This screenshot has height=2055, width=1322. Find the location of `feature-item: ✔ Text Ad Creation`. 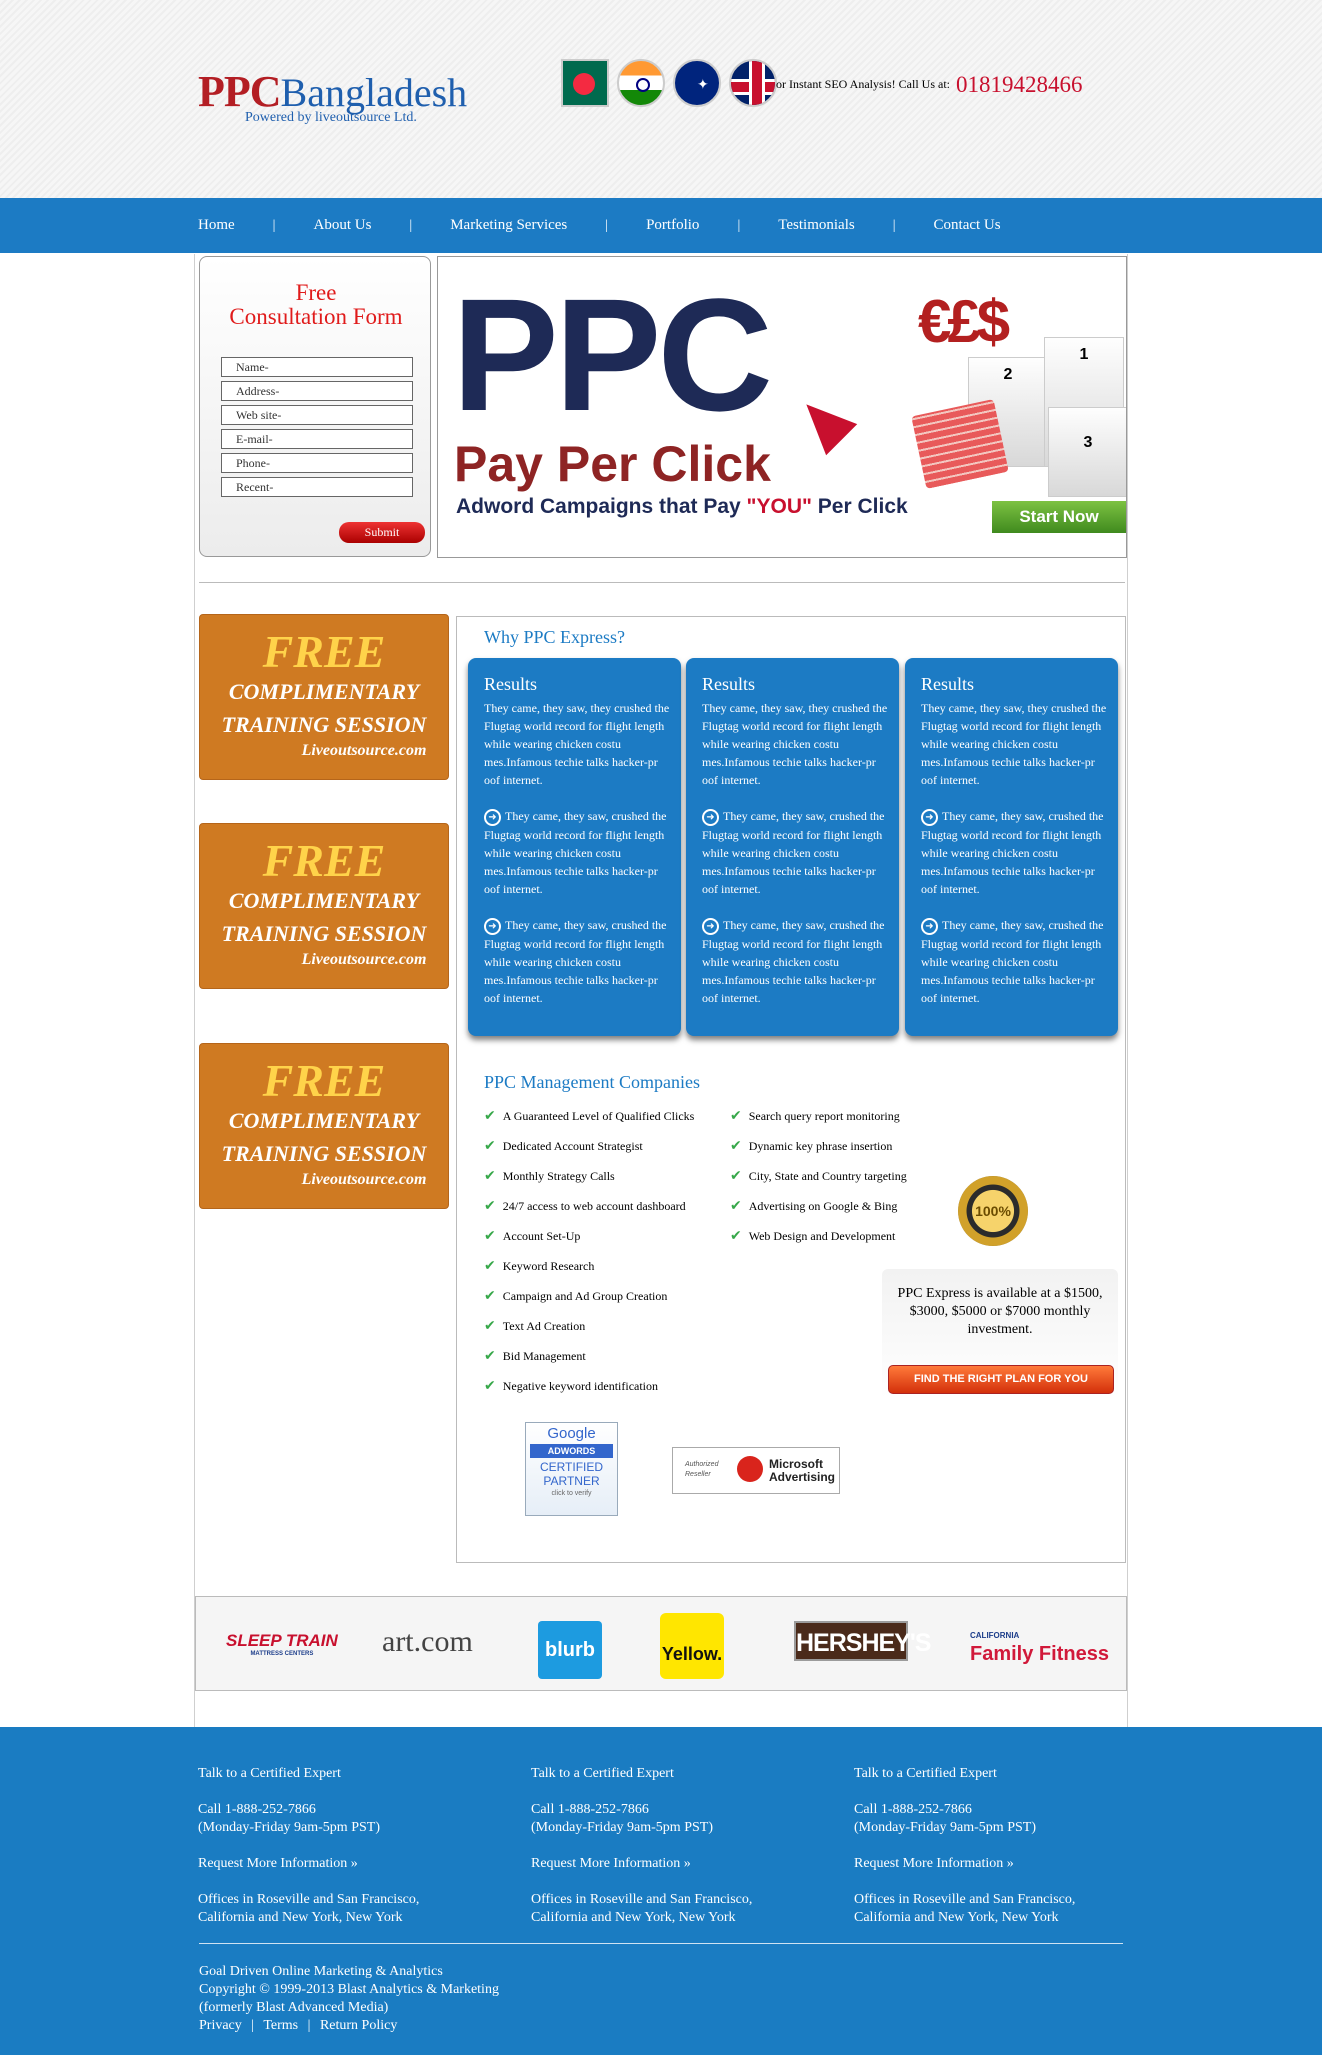

feature-item: ✔ Text Ad Creation is located at coordinates (534, 1326).